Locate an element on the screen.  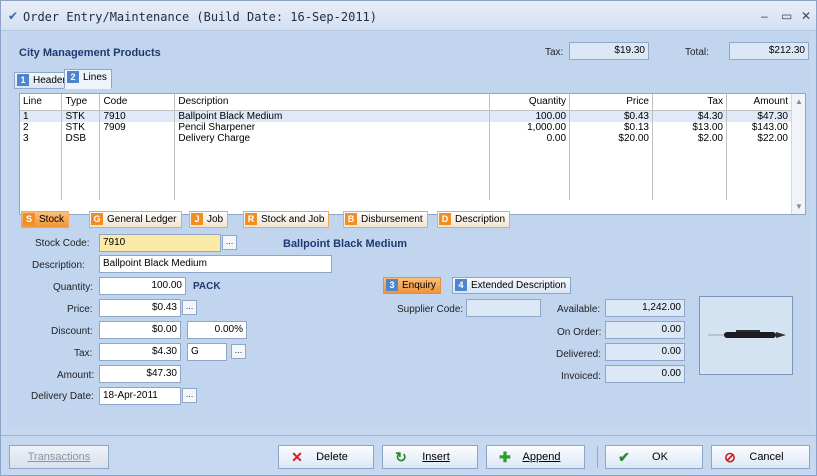
description-key-icon: D is located at coordinates (445, 219).